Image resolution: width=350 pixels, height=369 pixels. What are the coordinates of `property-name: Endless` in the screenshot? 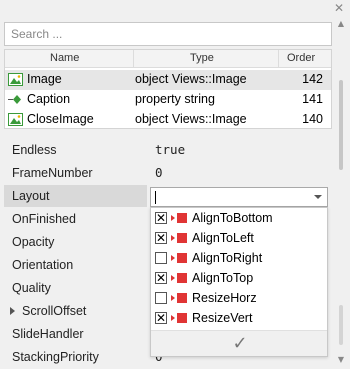 It's located at (34, 150).